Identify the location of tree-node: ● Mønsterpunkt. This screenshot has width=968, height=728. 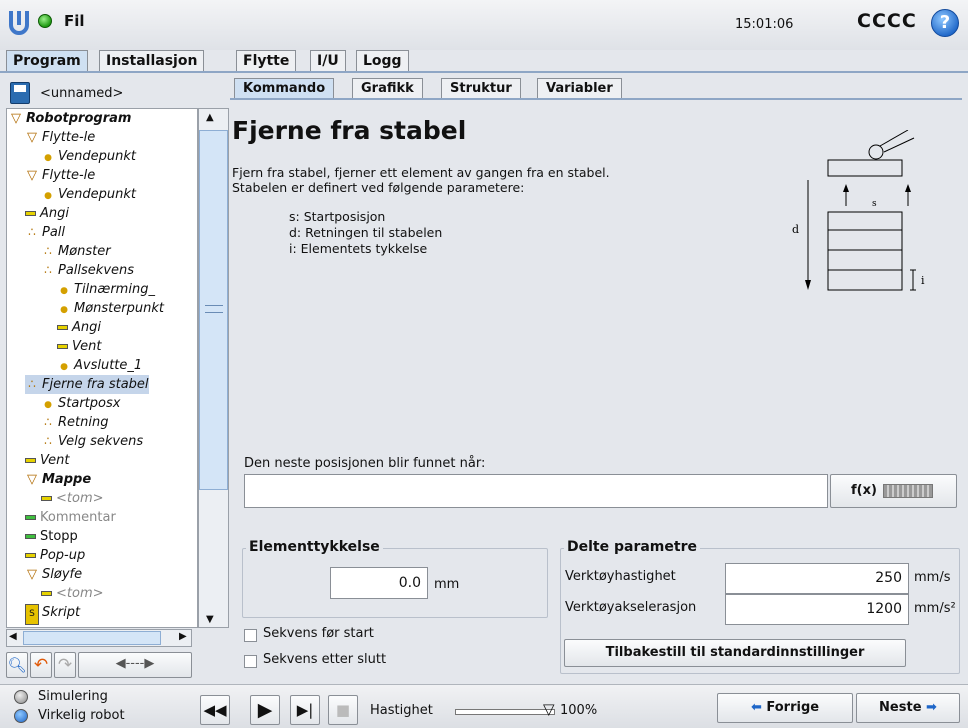
(110, 308).